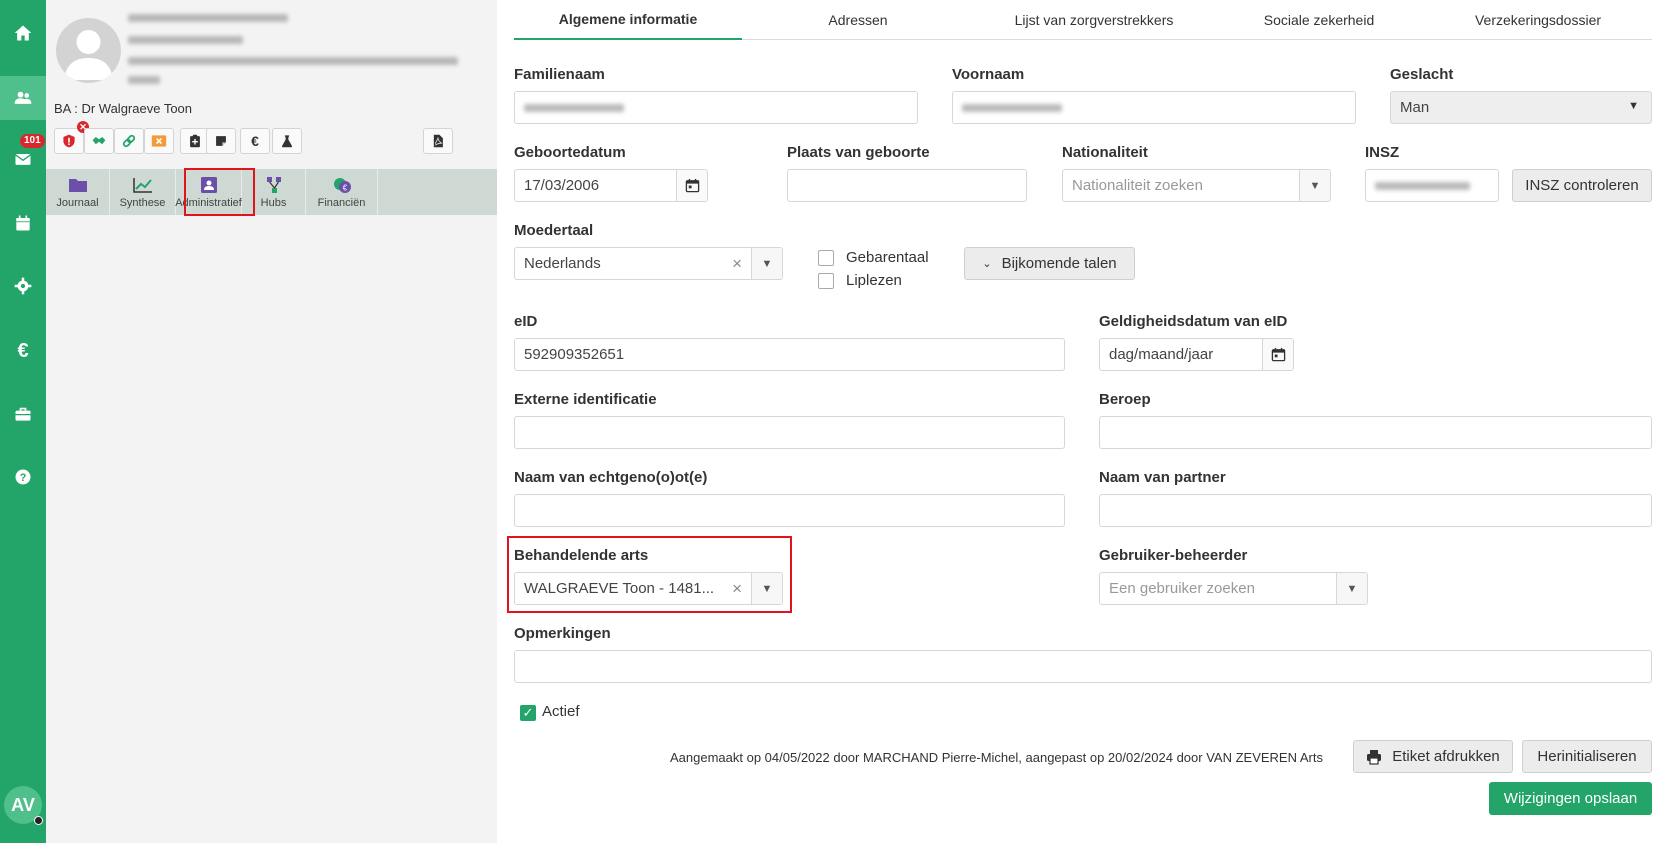 Image resolution: width=1667 pixels, height=843 pixels. What do you see at coordinates (438, 141) in the screenshot?
I see `pdf-icon` at bounding box center [438, 141].